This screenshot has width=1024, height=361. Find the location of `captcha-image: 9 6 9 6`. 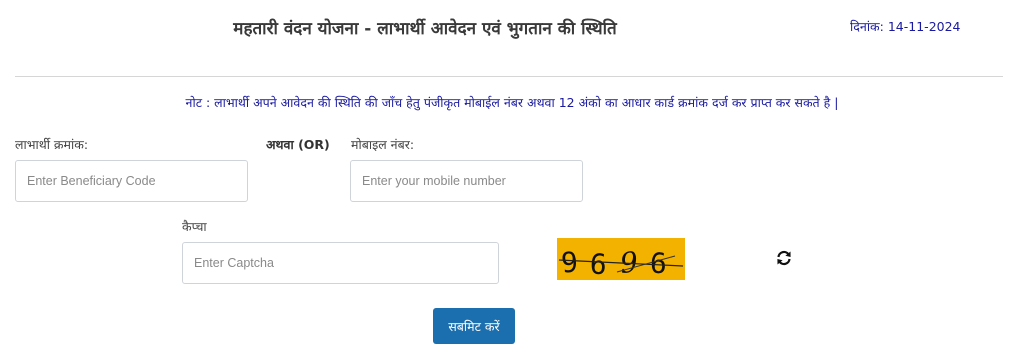

captcha-image: 9 6 9 6 is located at coordinates (621, 259).